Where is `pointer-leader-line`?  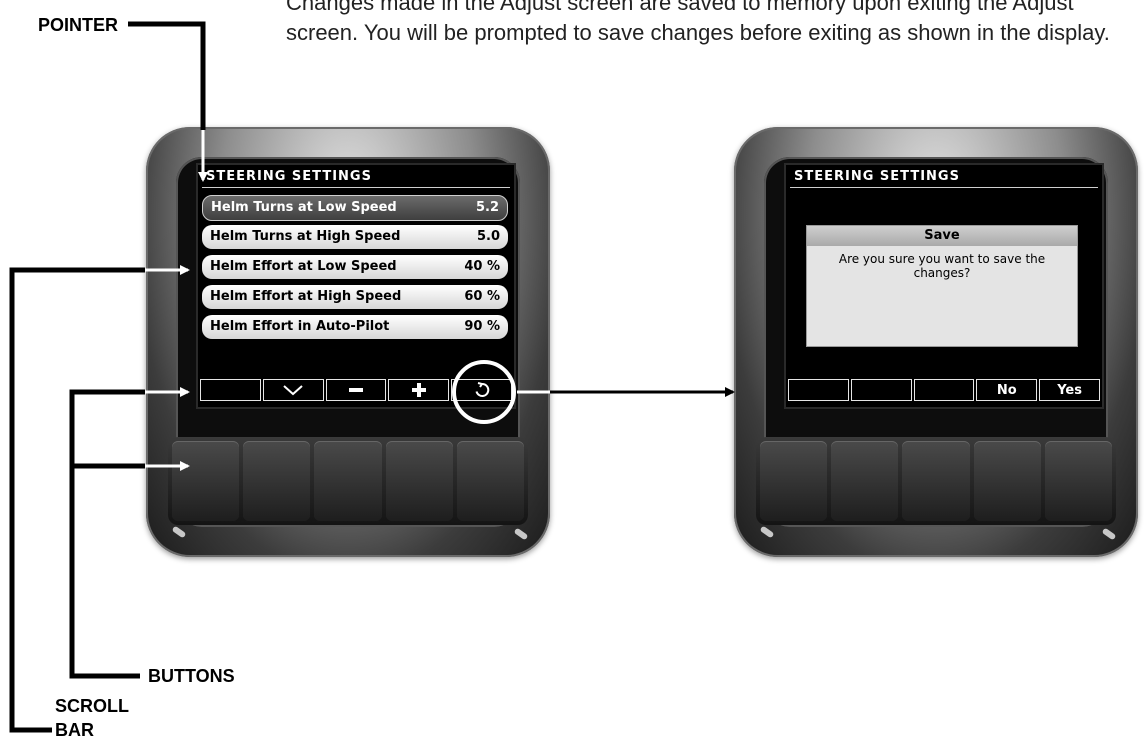
pointer-leader-line is located at coordinates (167, 75).